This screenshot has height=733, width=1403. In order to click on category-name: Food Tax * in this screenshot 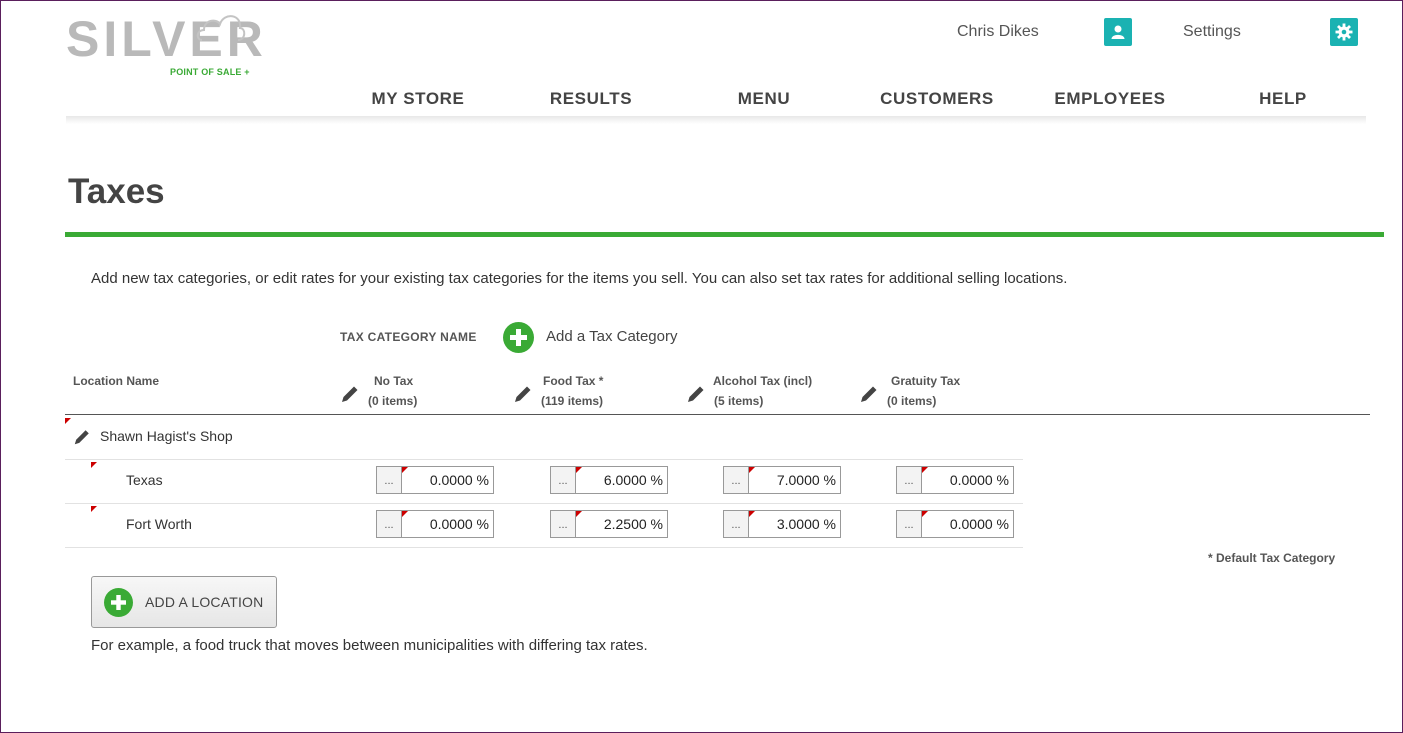, I will do `click(573, 381)`.